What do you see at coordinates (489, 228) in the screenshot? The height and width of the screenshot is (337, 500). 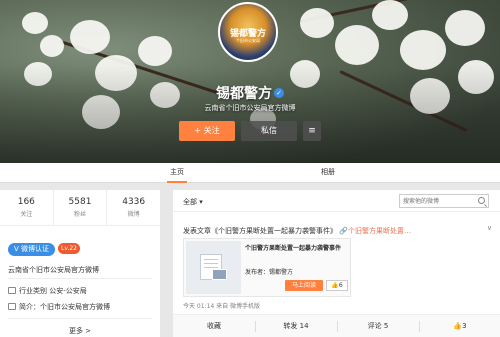 I see `chevron-down-icon: ∨` at bounding box center [489, 228].